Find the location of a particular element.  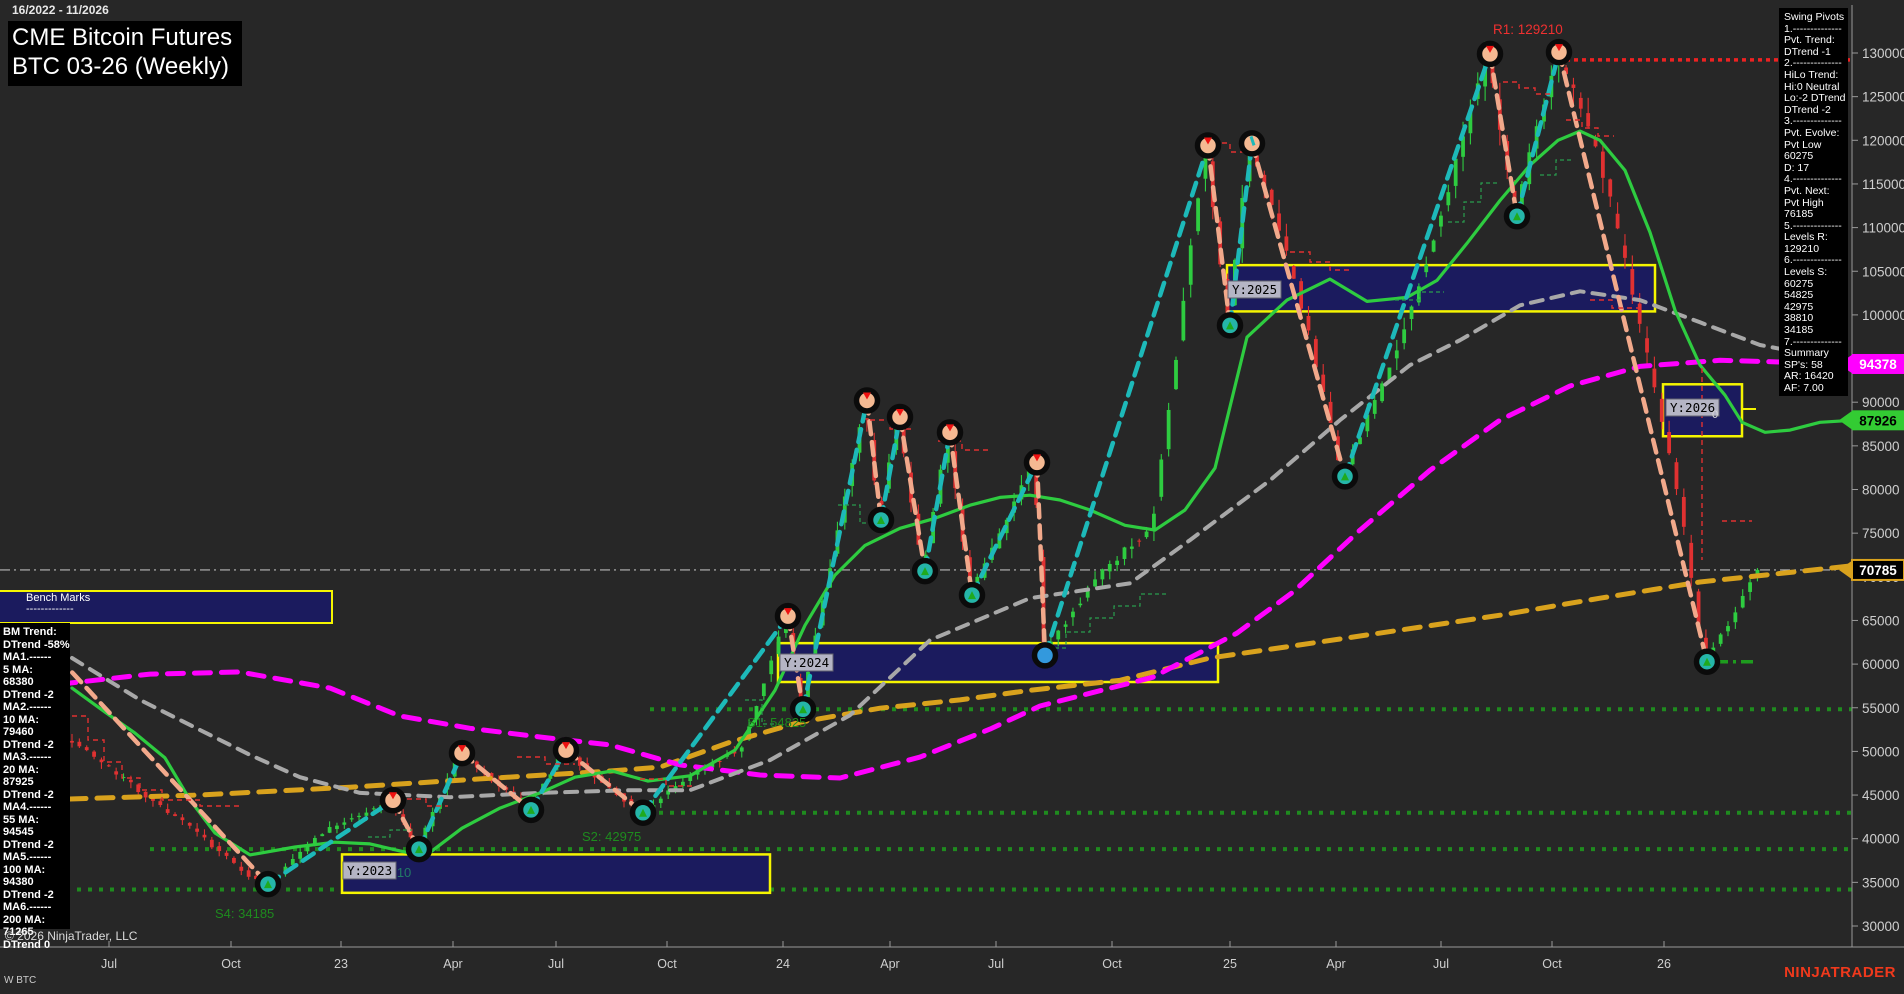

chart-title-line2: BTC 03-26 (Weekly) is located at coordinates (120, 66).